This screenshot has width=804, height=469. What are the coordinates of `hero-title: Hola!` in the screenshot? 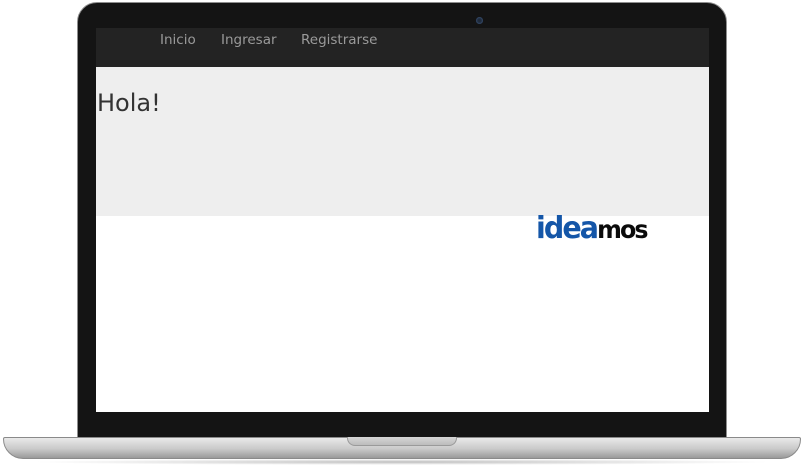 It's located at (129, 103).